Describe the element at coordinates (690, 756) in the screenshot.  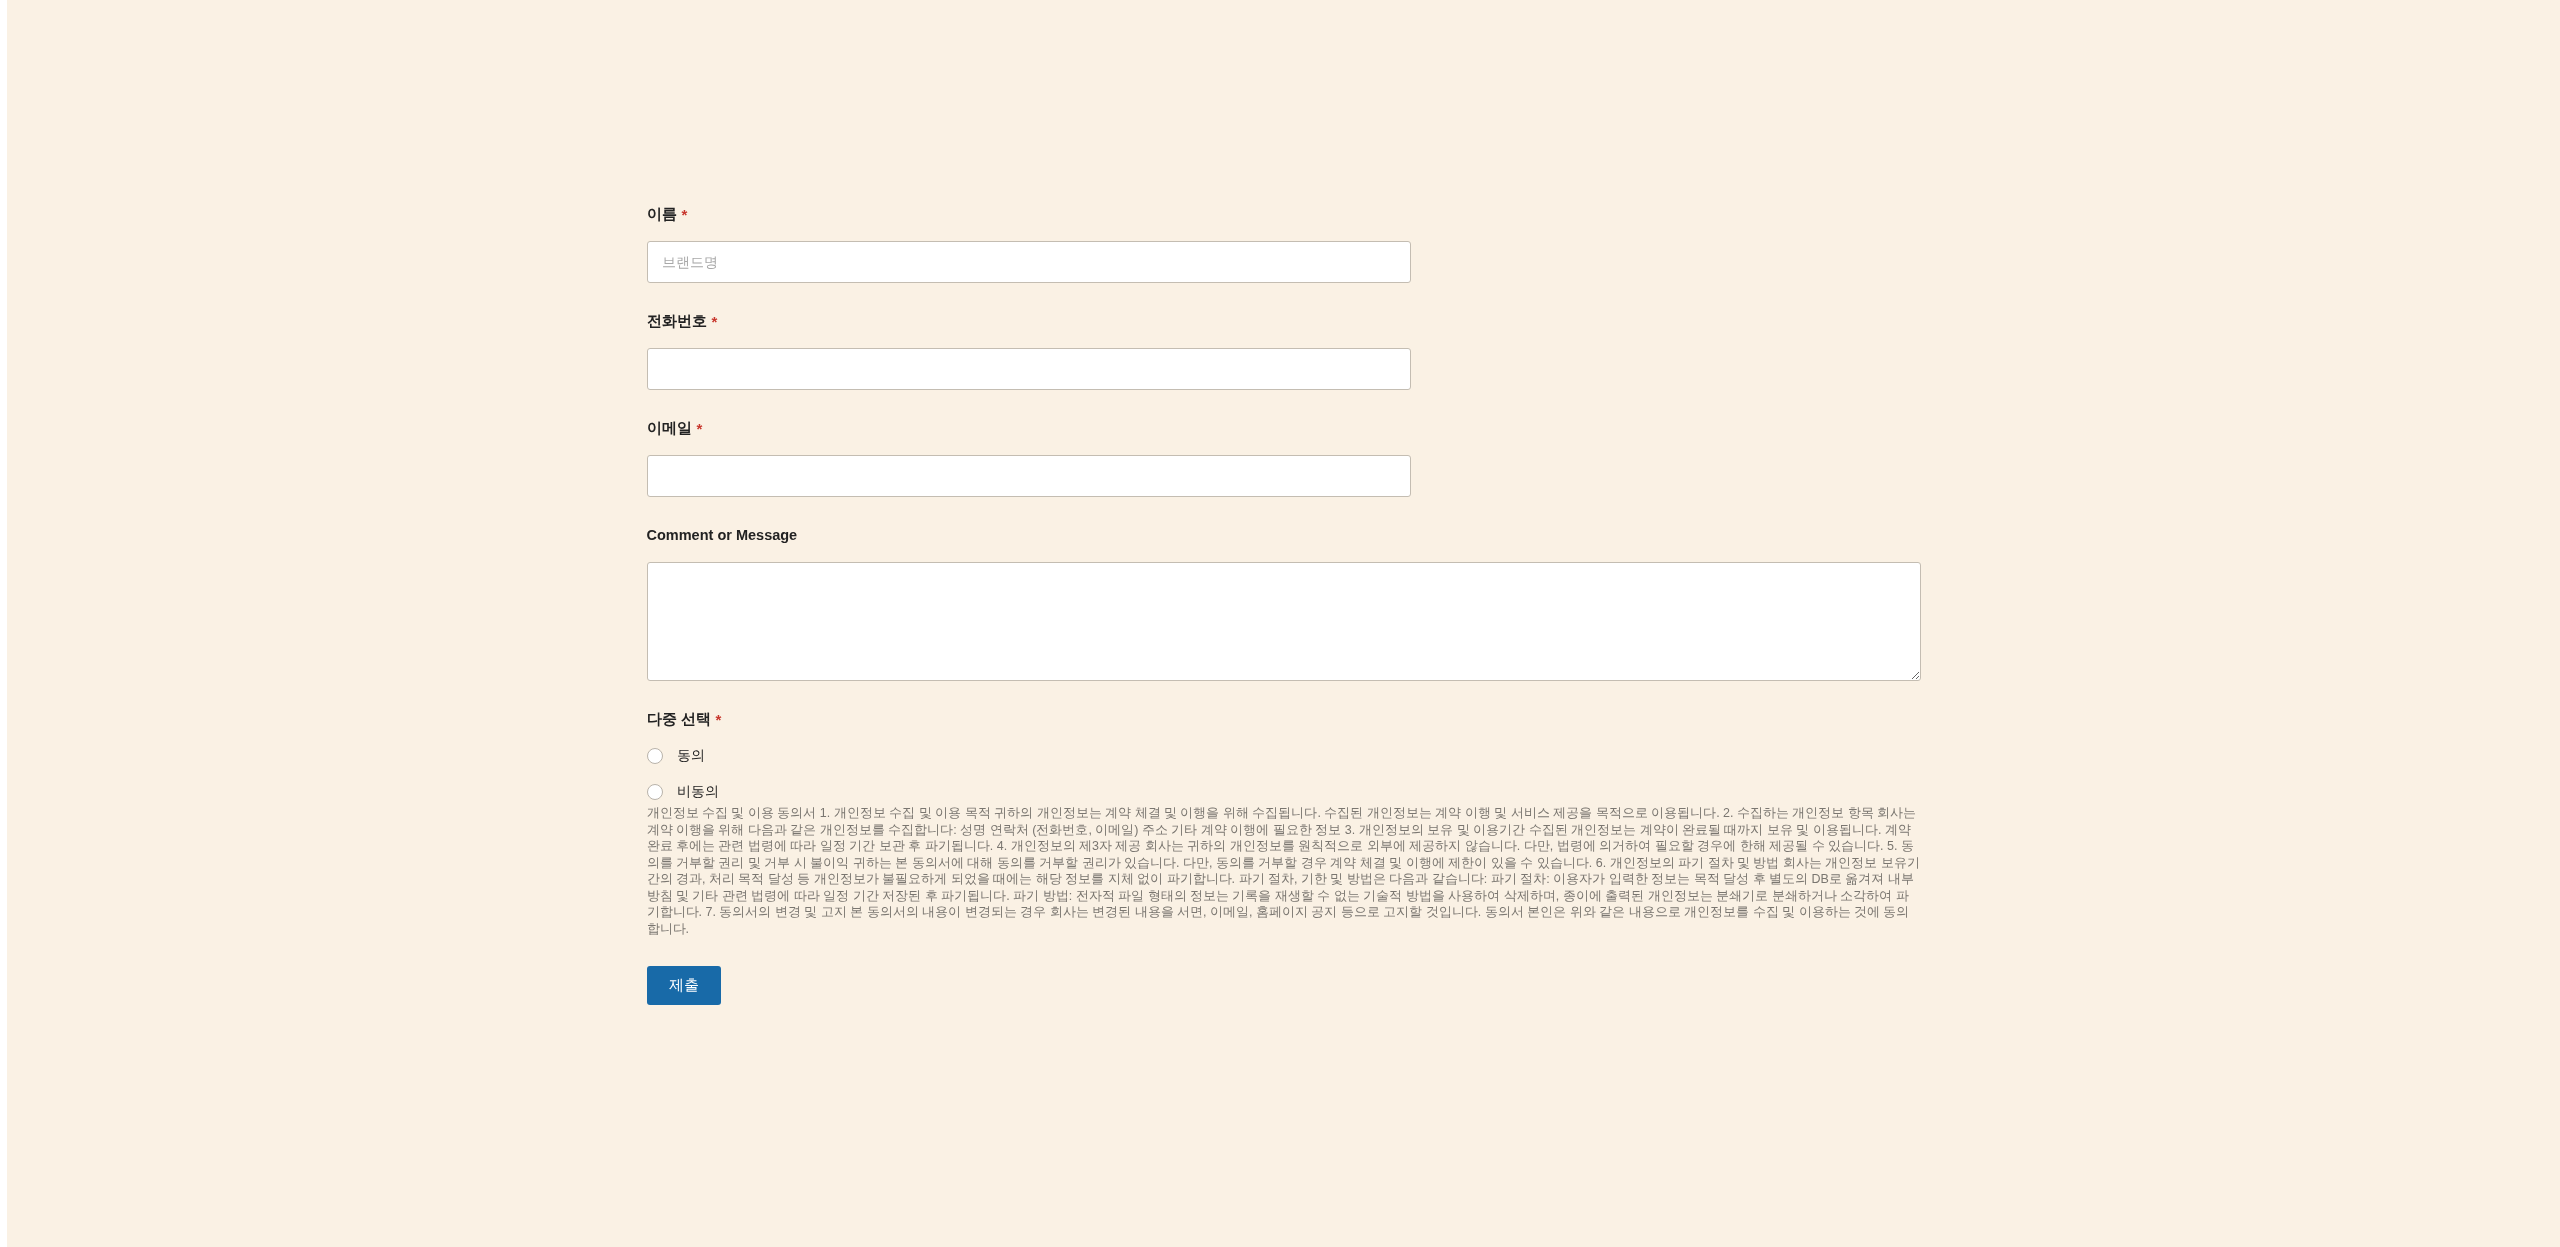
I see `option-label: 동의` at that location.